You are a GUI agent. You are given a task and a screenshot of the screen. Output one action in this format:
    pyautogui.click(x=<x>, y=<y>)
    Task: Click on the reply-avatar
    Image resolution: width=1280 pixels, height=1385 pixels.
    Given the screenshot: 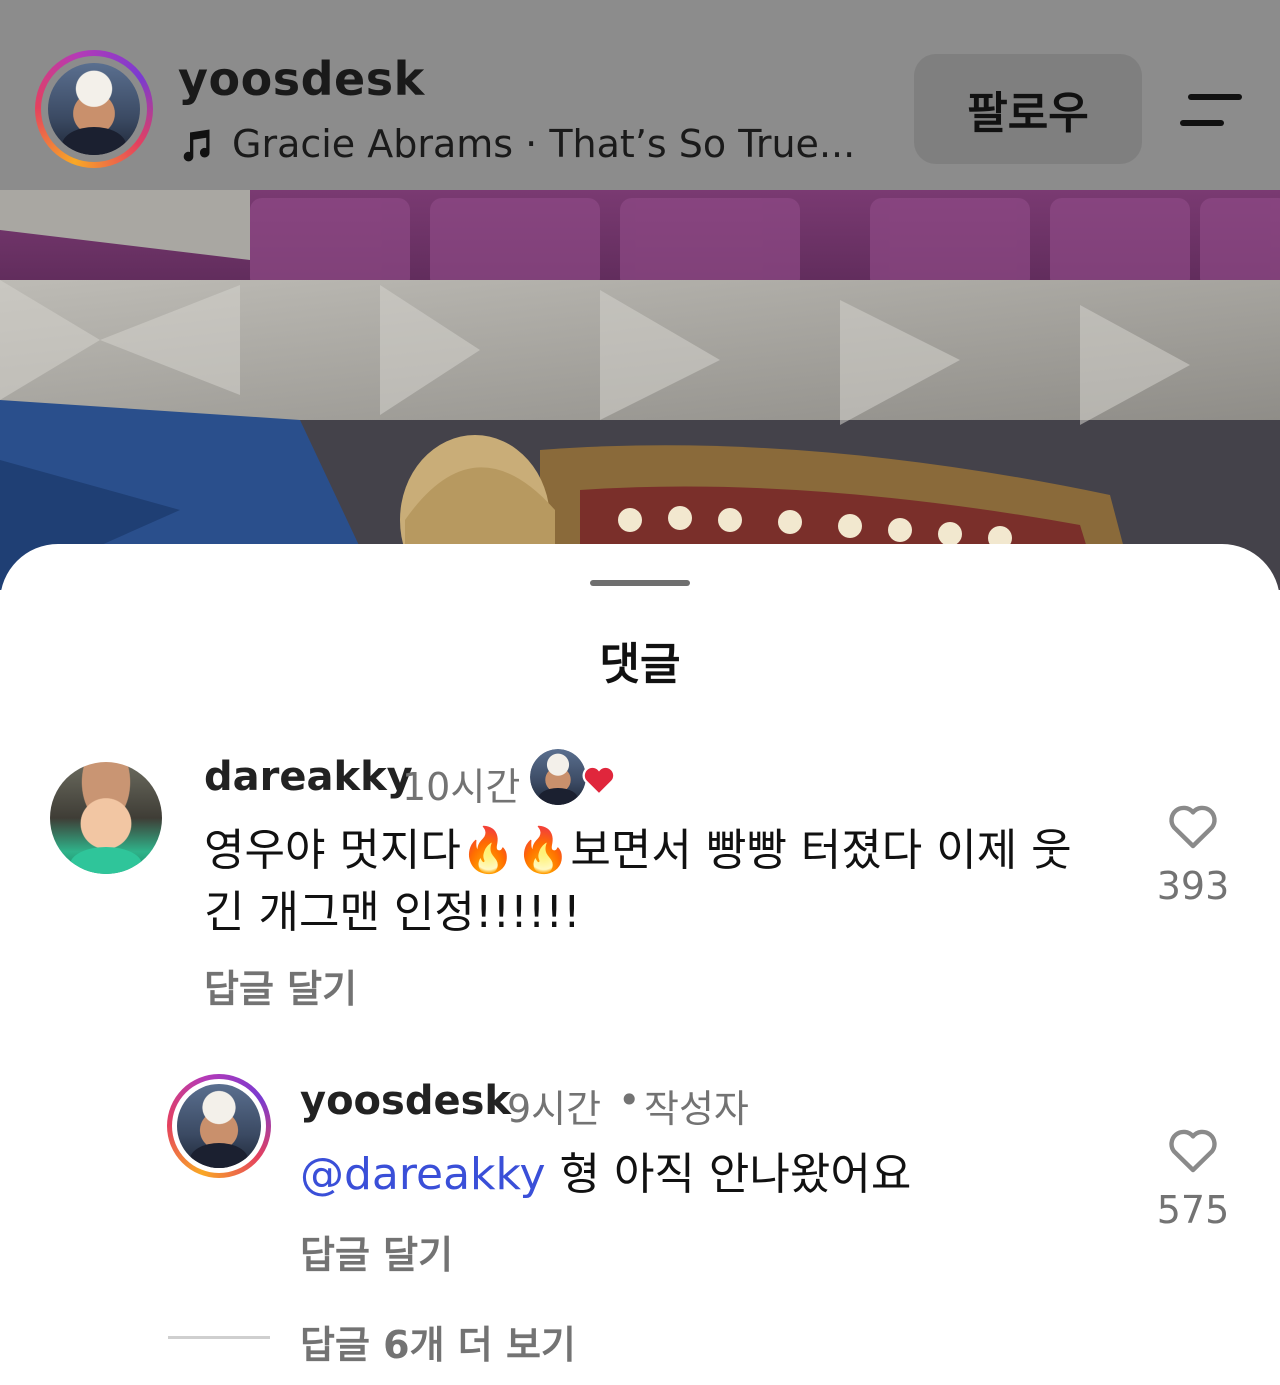 What is the action you would take?
    pyautogui.click(x=219, y=1126)
    